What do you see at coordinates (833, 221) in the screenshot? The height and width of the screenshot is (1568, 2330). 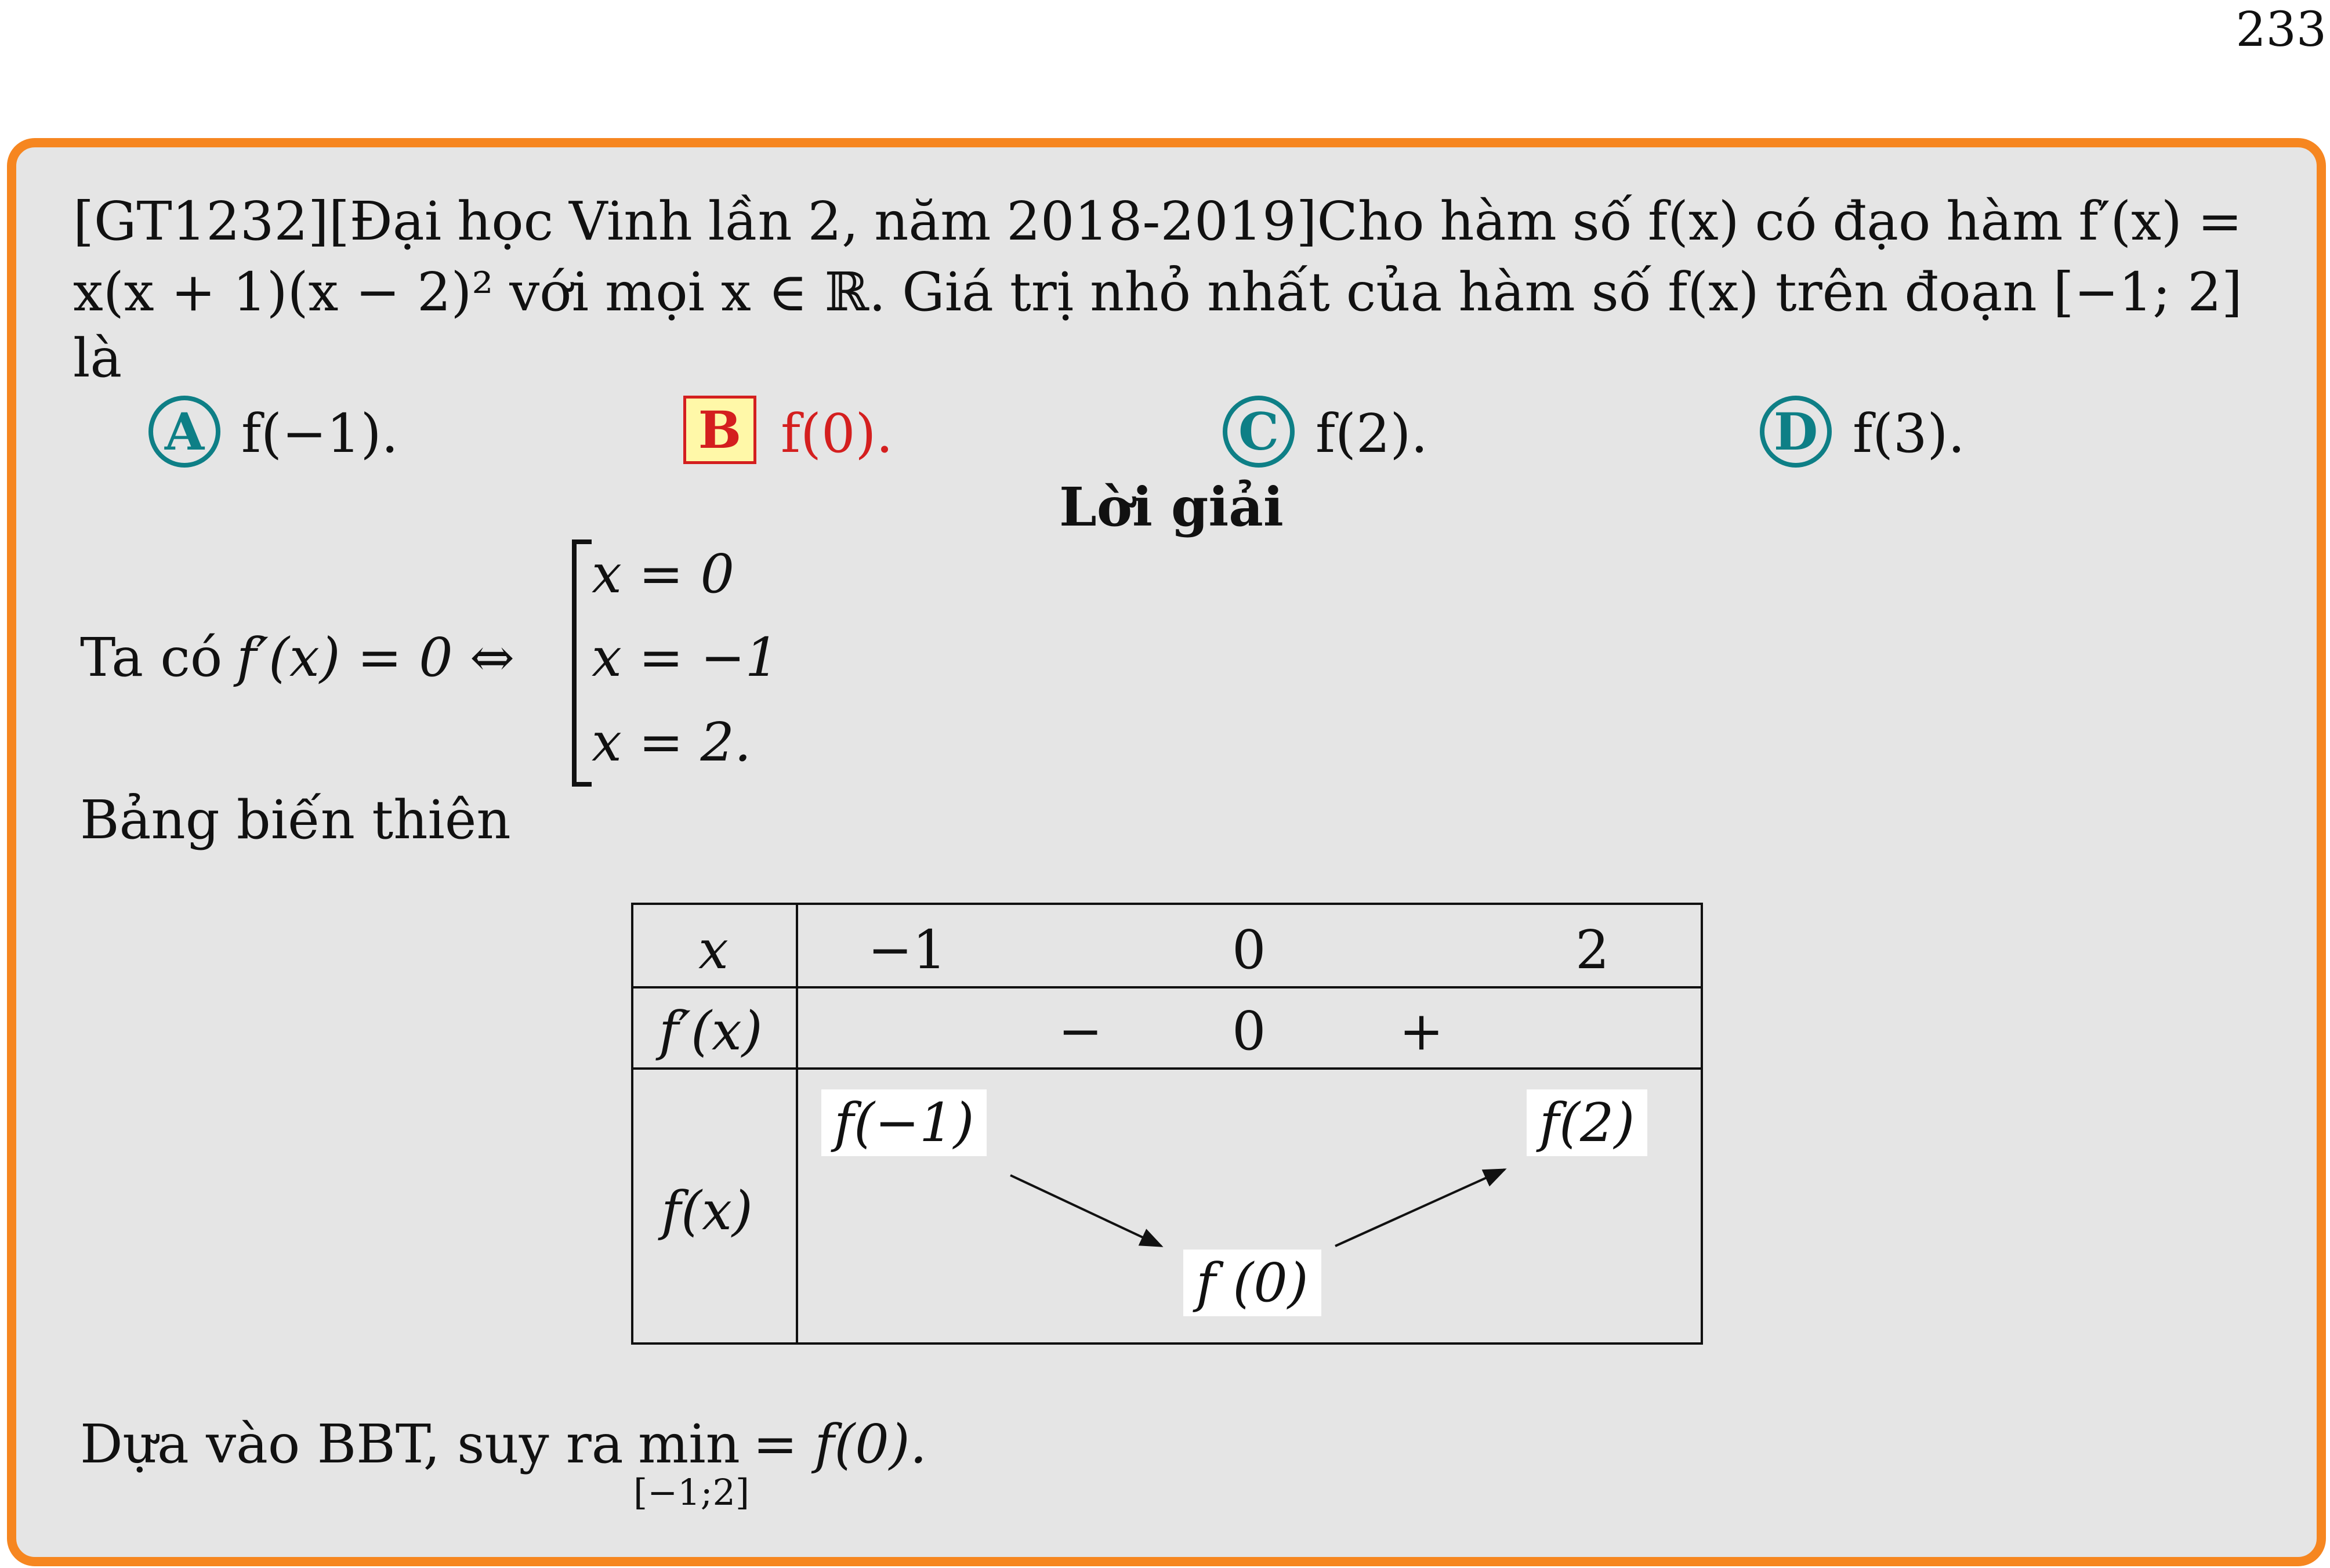 I see `line1-word: 2,` at bounding box center [833, 221].